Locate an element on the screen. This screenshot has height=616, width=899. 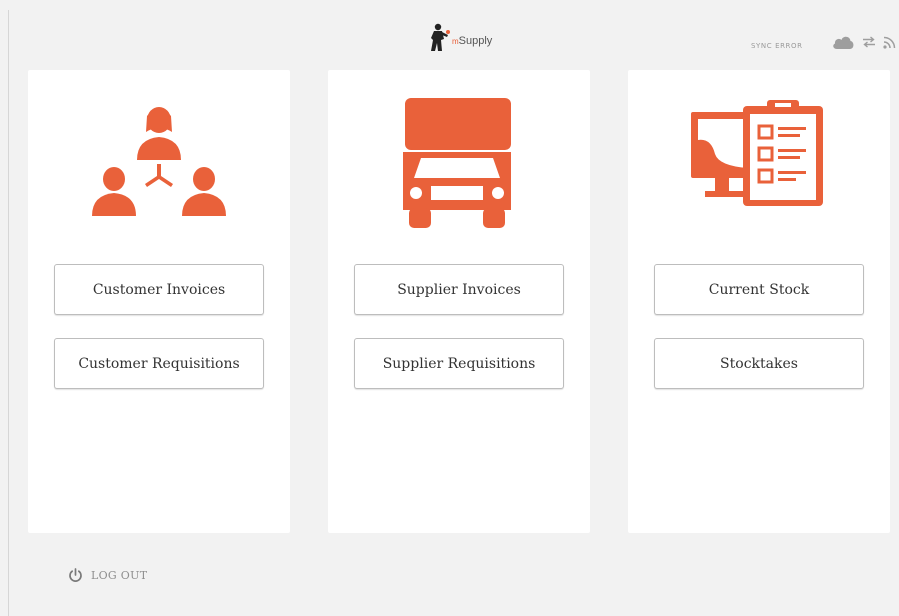
top-bar: mSupply SYNC ERROR is located at coordinates (454, 35).